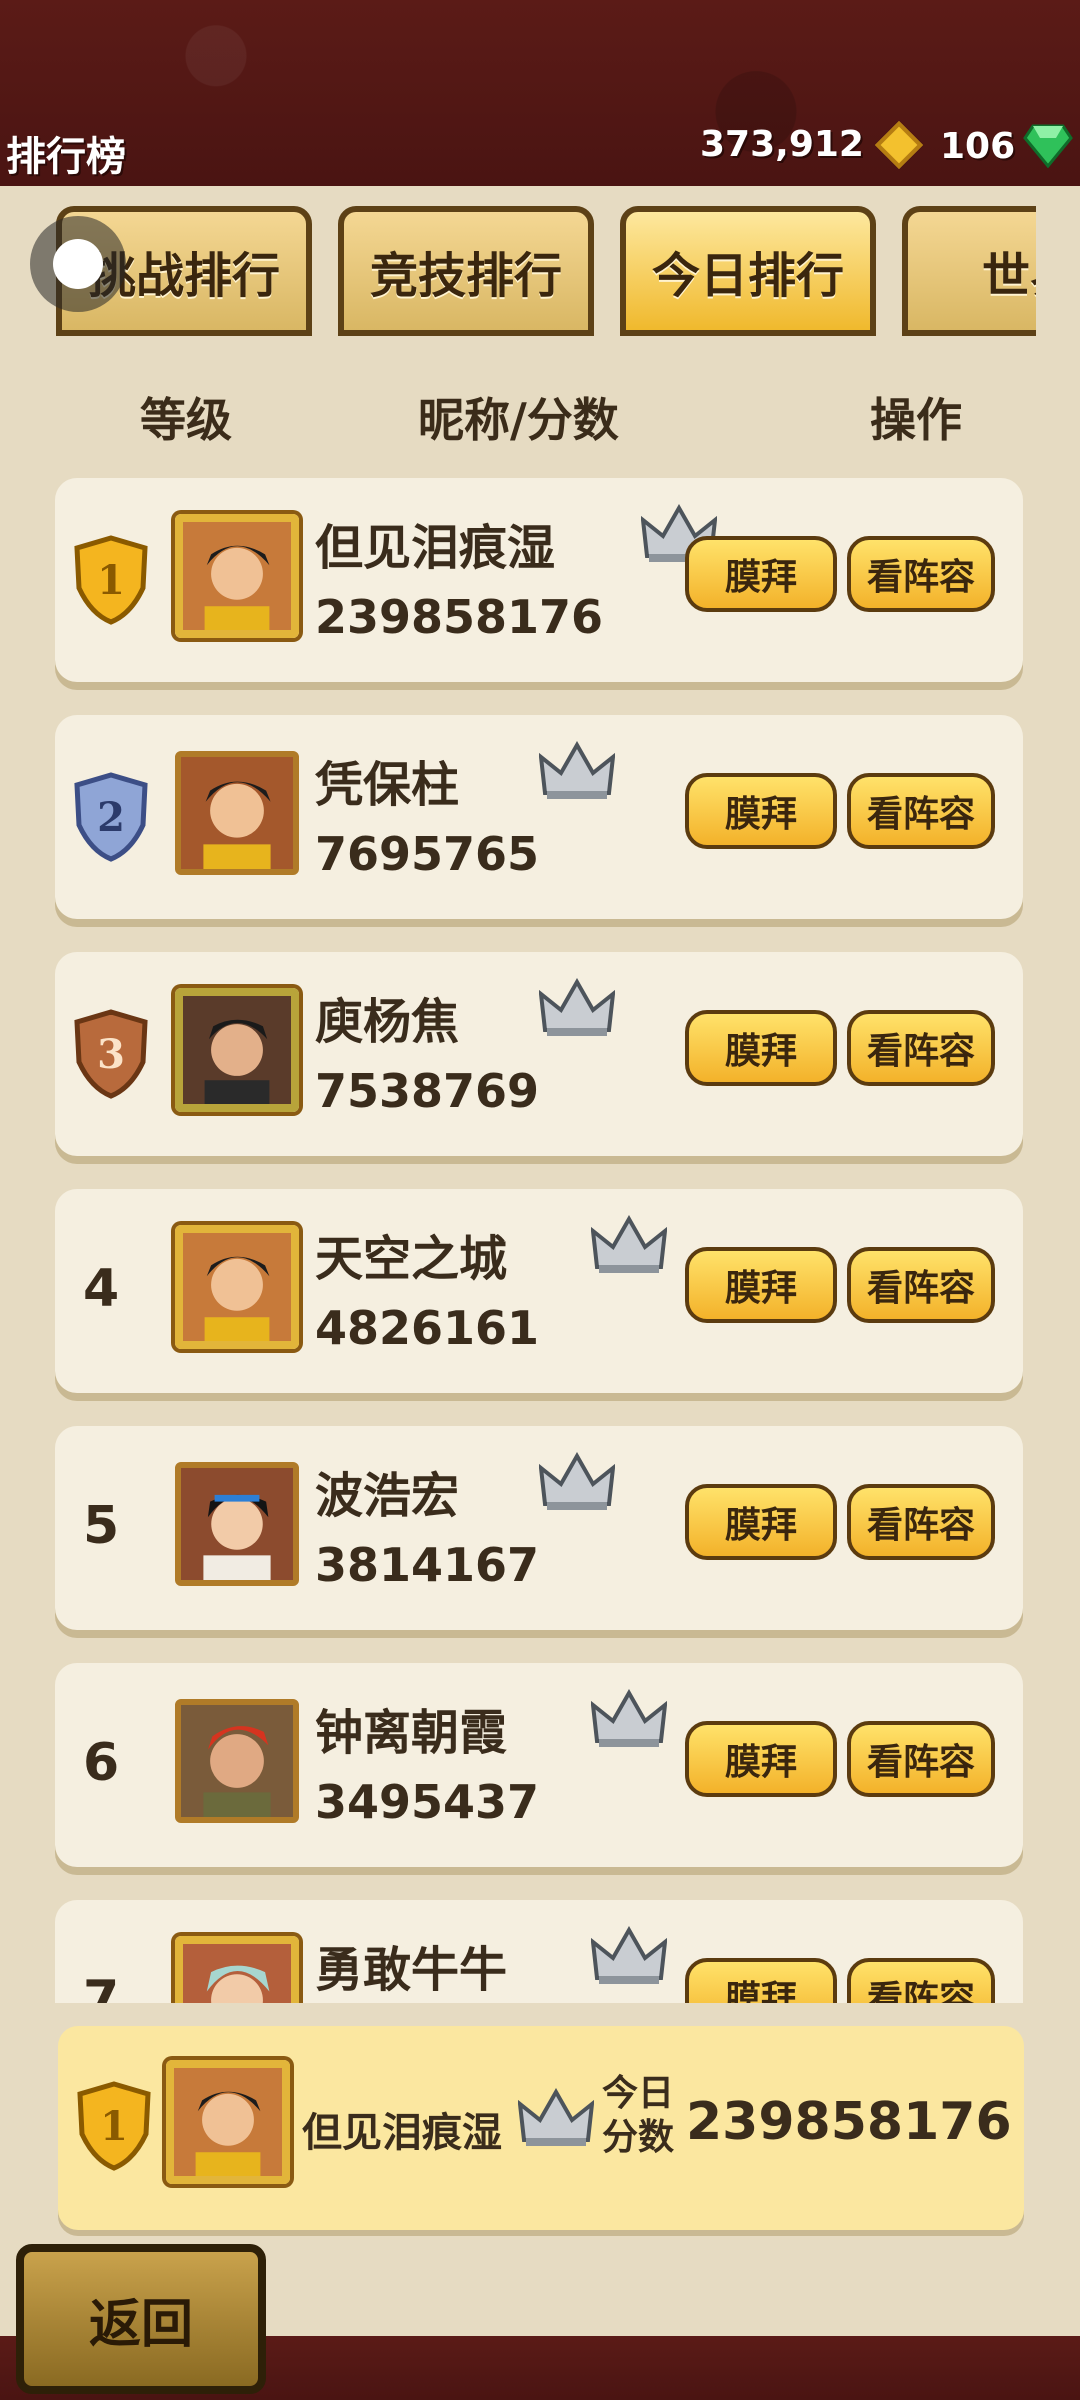 The width and height of the screenshot is (1080, 2400). What do you see at coordinates (101, 1289) in the screenshot?
I see `rank-number: 4` at bounding box center [101, 1289].